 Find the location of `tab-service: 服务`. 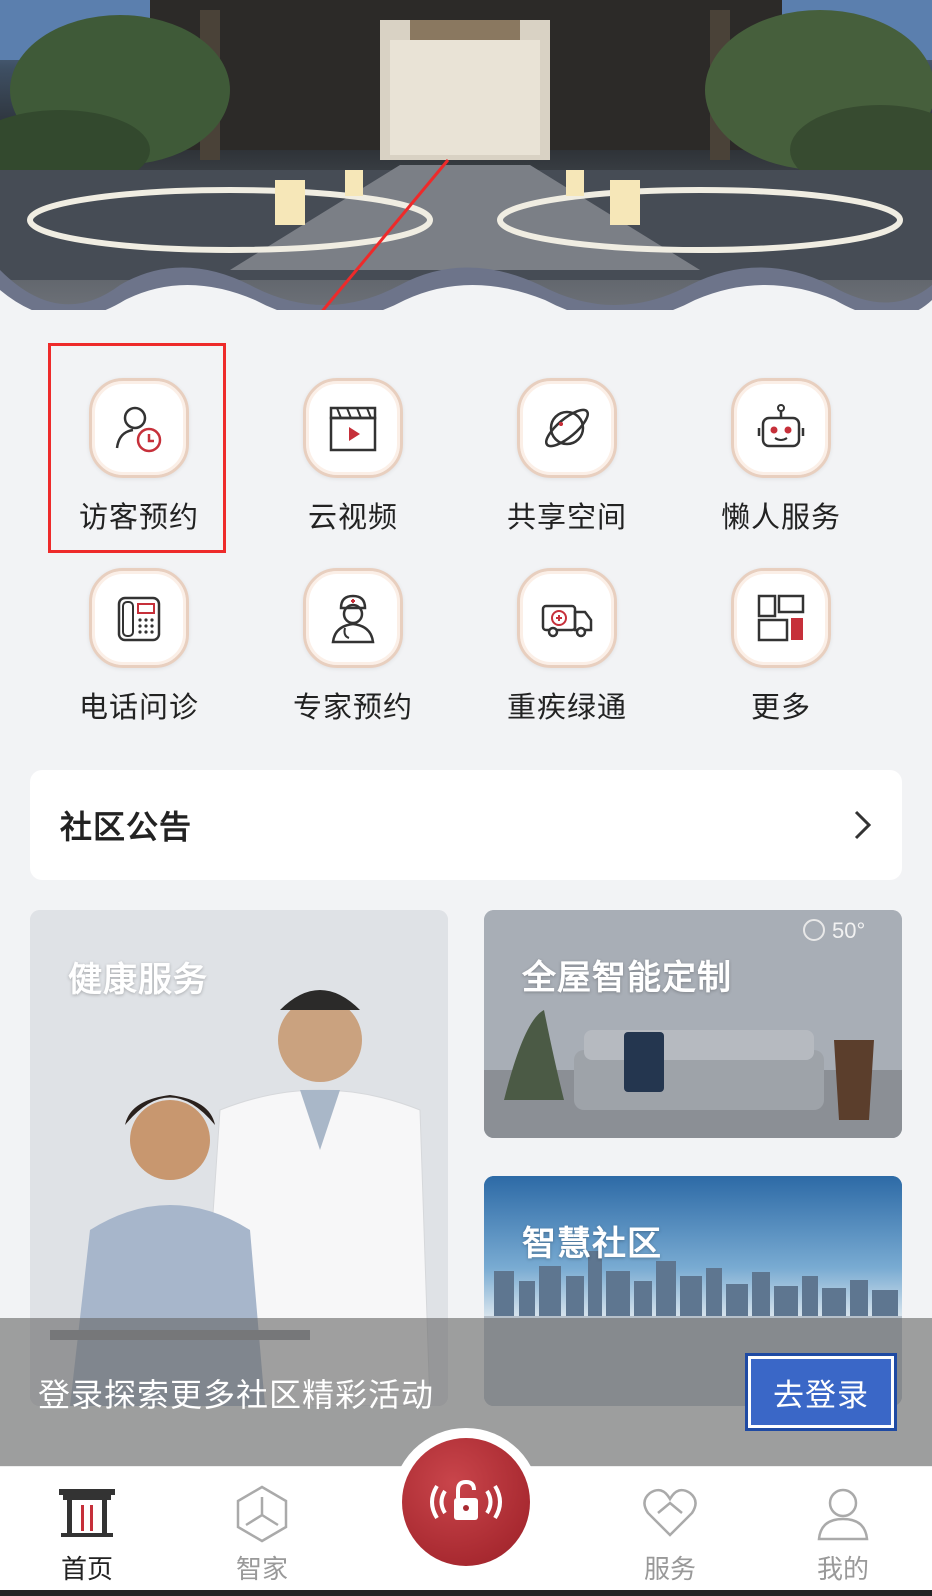

tab-service: 服务 is located at coordinates (670, 1531).